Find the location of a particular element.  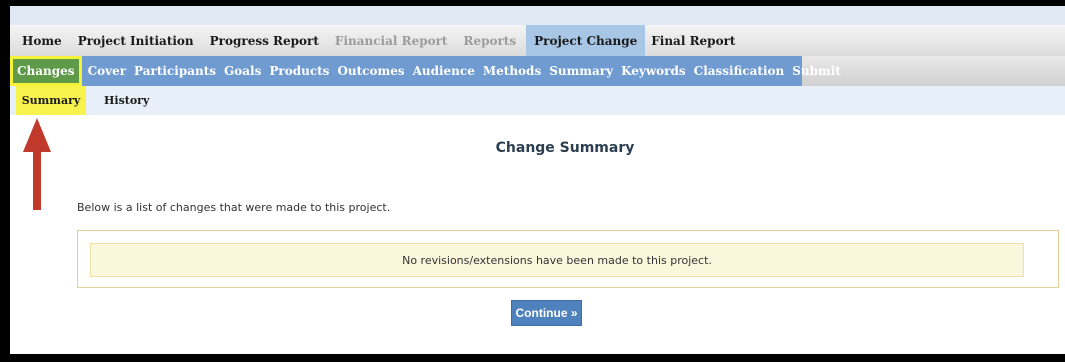

tab-submit: Submit is located at coordinates (816, 71).